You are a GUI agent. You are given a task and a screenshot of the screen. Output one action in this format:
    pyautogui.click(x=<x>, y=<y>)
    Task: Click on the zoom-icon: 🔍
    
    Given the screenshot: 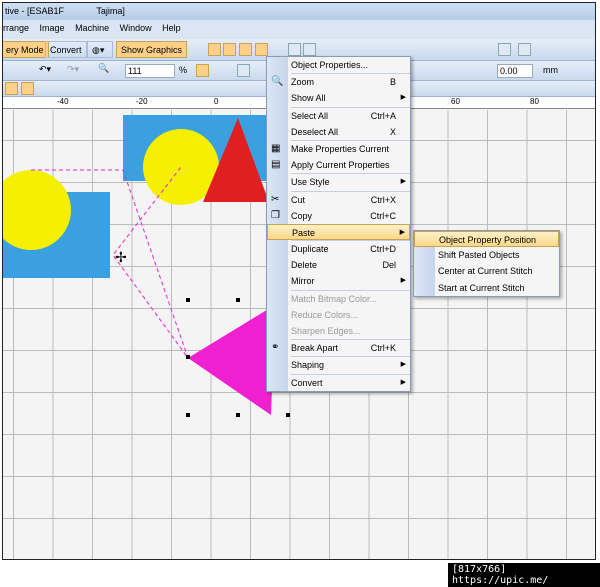 What is the action you would take?
    pyautogui.click(x=103, y=68)
    